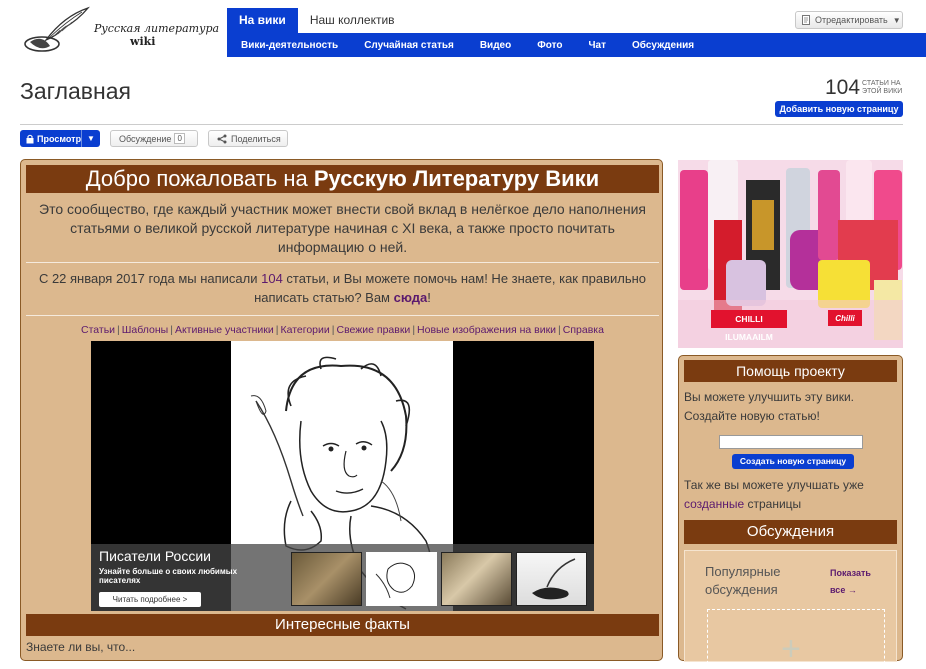  I want to click on help-here-link: сюда, so click(411, 297).